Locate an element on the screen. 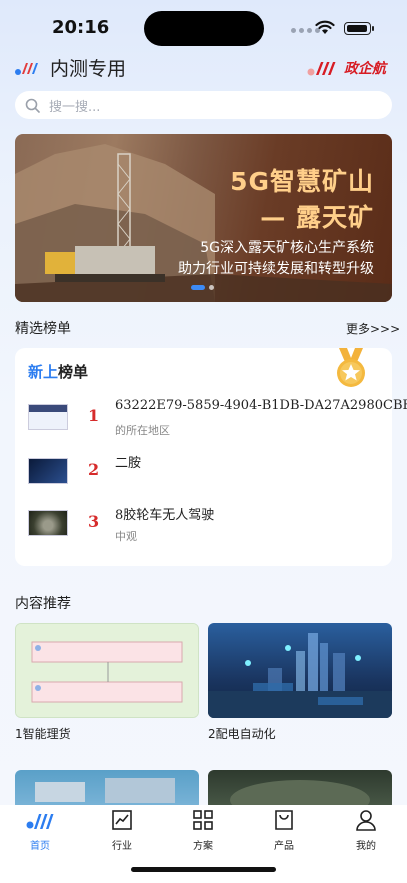  dynamic-island is located at coordinates (204, 28).